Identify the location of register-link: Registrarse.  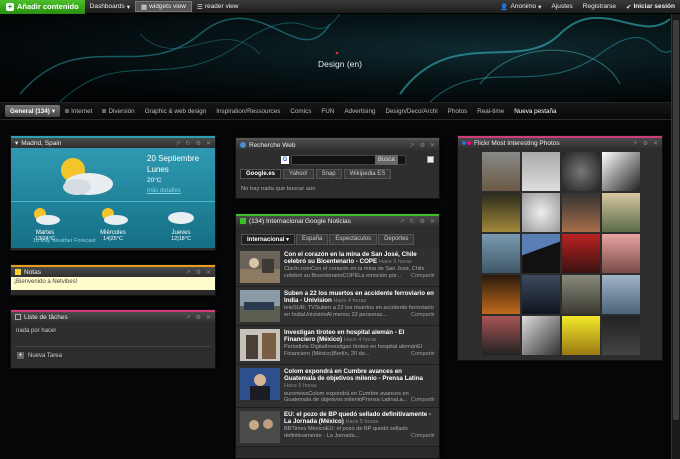
(599, 7).